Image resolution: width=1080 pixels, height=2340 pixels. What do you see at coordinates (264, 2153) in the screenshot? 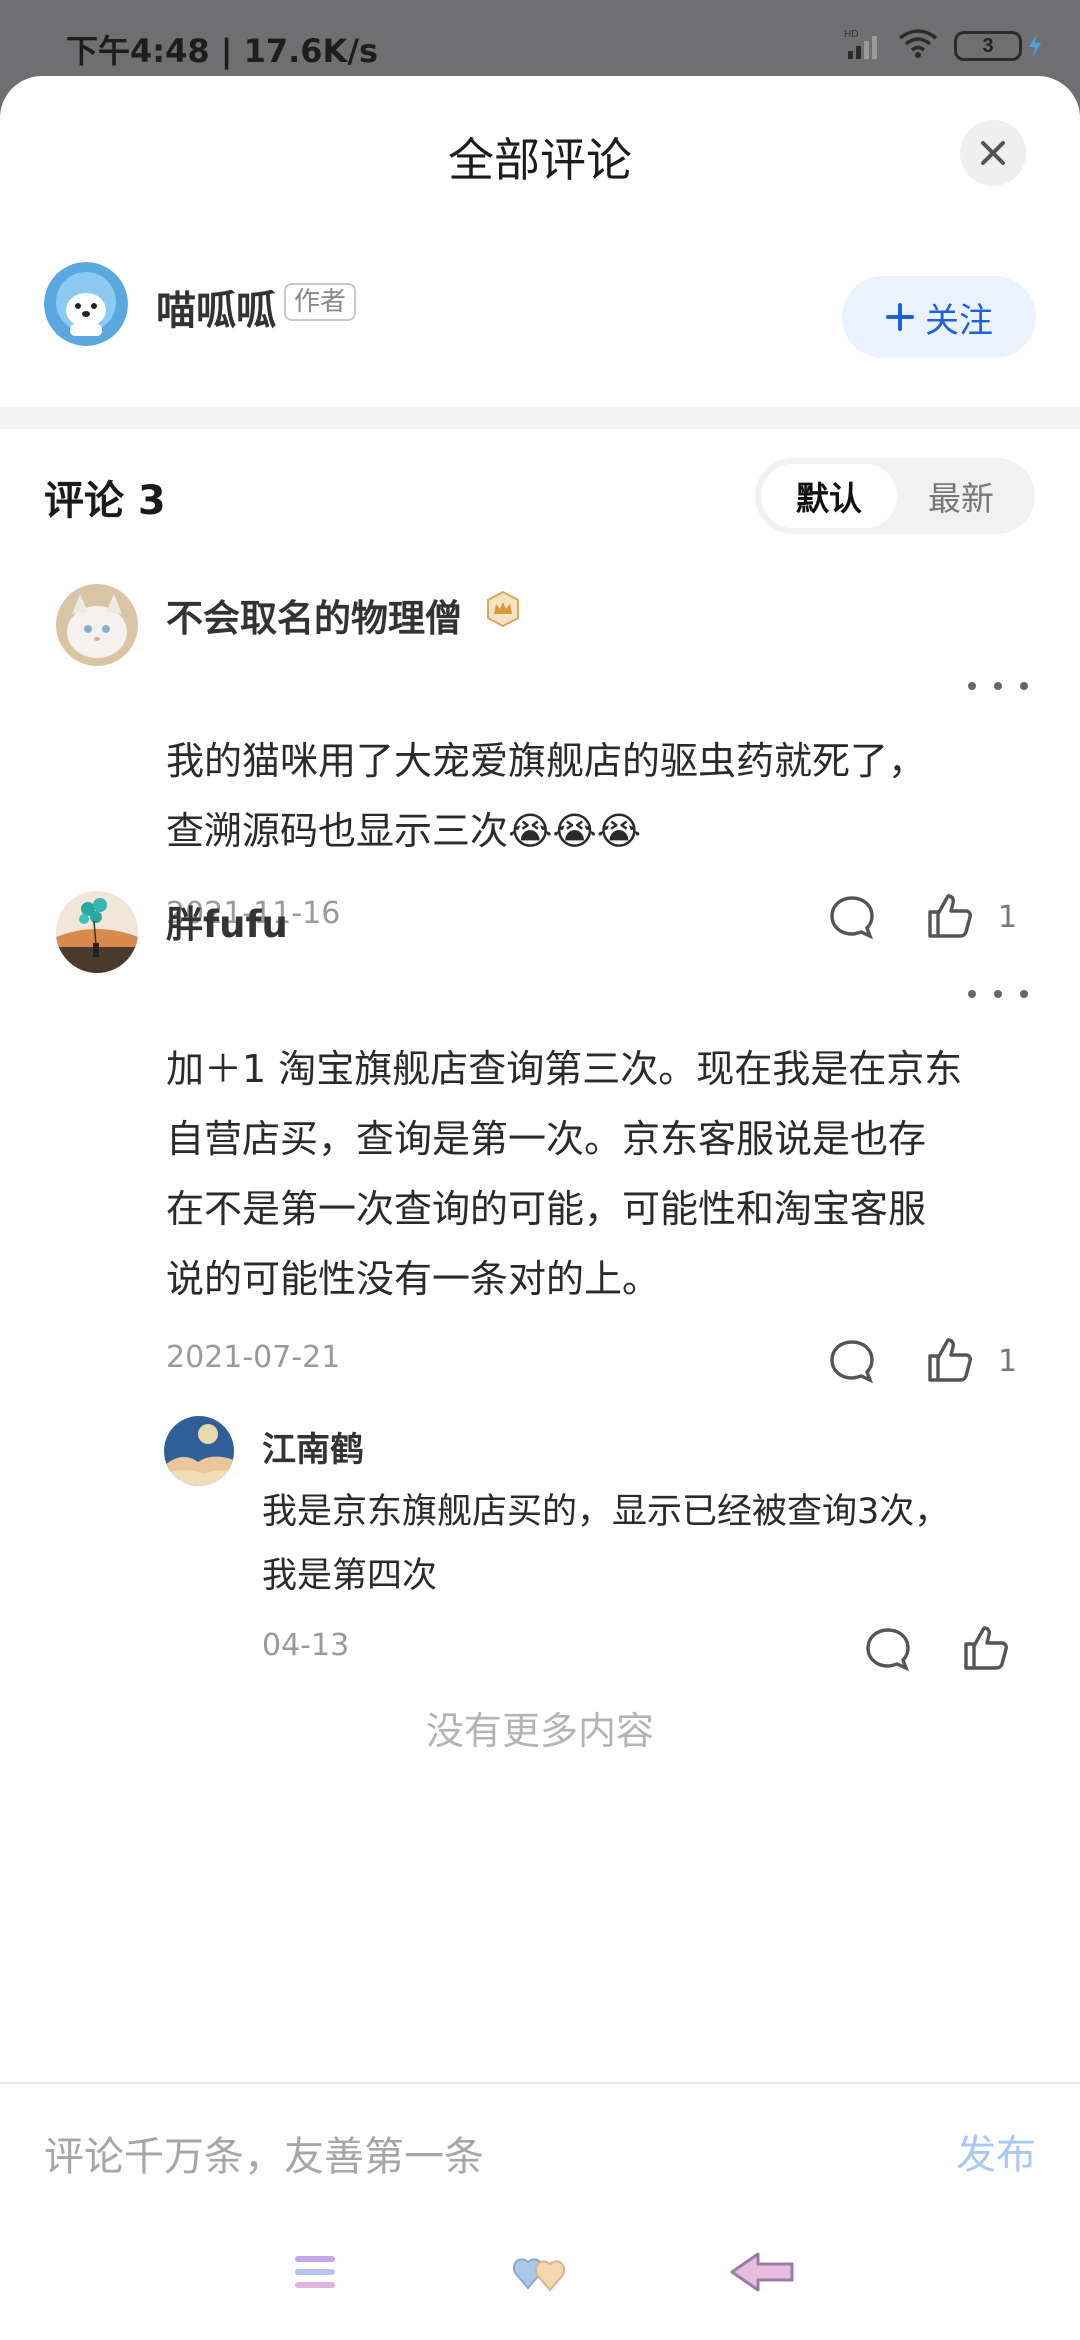
I see `comment-input: 评论千万条，友善第一条` at bounding box center [264, 2153].